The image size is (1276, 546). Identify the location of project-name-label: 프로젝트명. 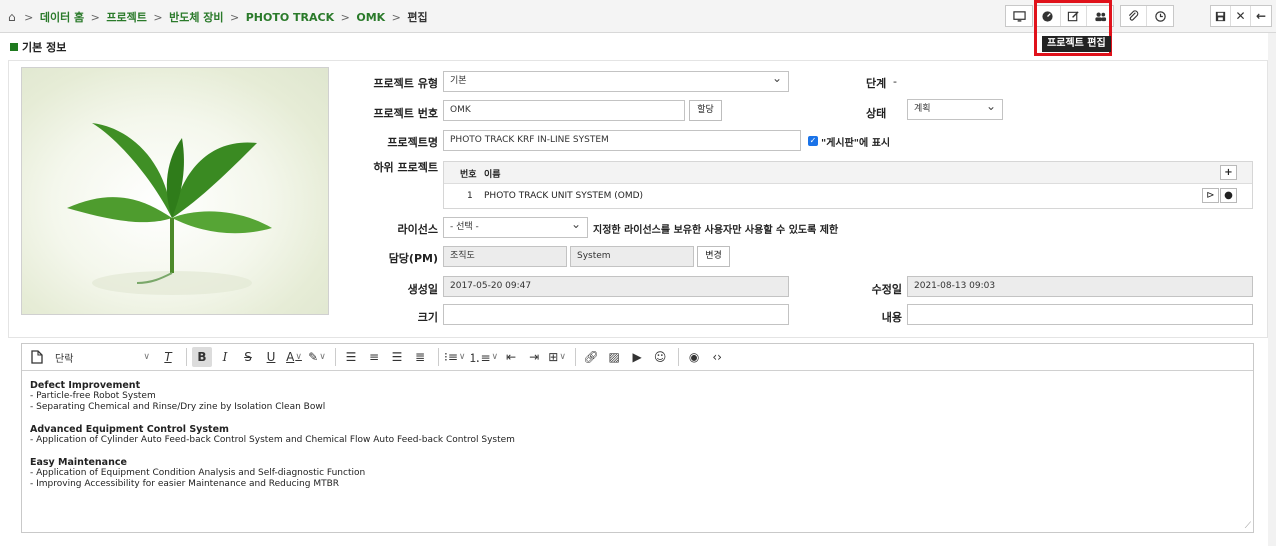
(412, 142).